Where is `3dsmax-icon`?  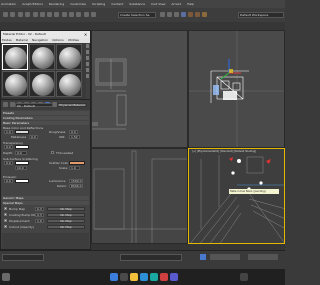
3dsmax-icon is located at coordinates (154, 277).